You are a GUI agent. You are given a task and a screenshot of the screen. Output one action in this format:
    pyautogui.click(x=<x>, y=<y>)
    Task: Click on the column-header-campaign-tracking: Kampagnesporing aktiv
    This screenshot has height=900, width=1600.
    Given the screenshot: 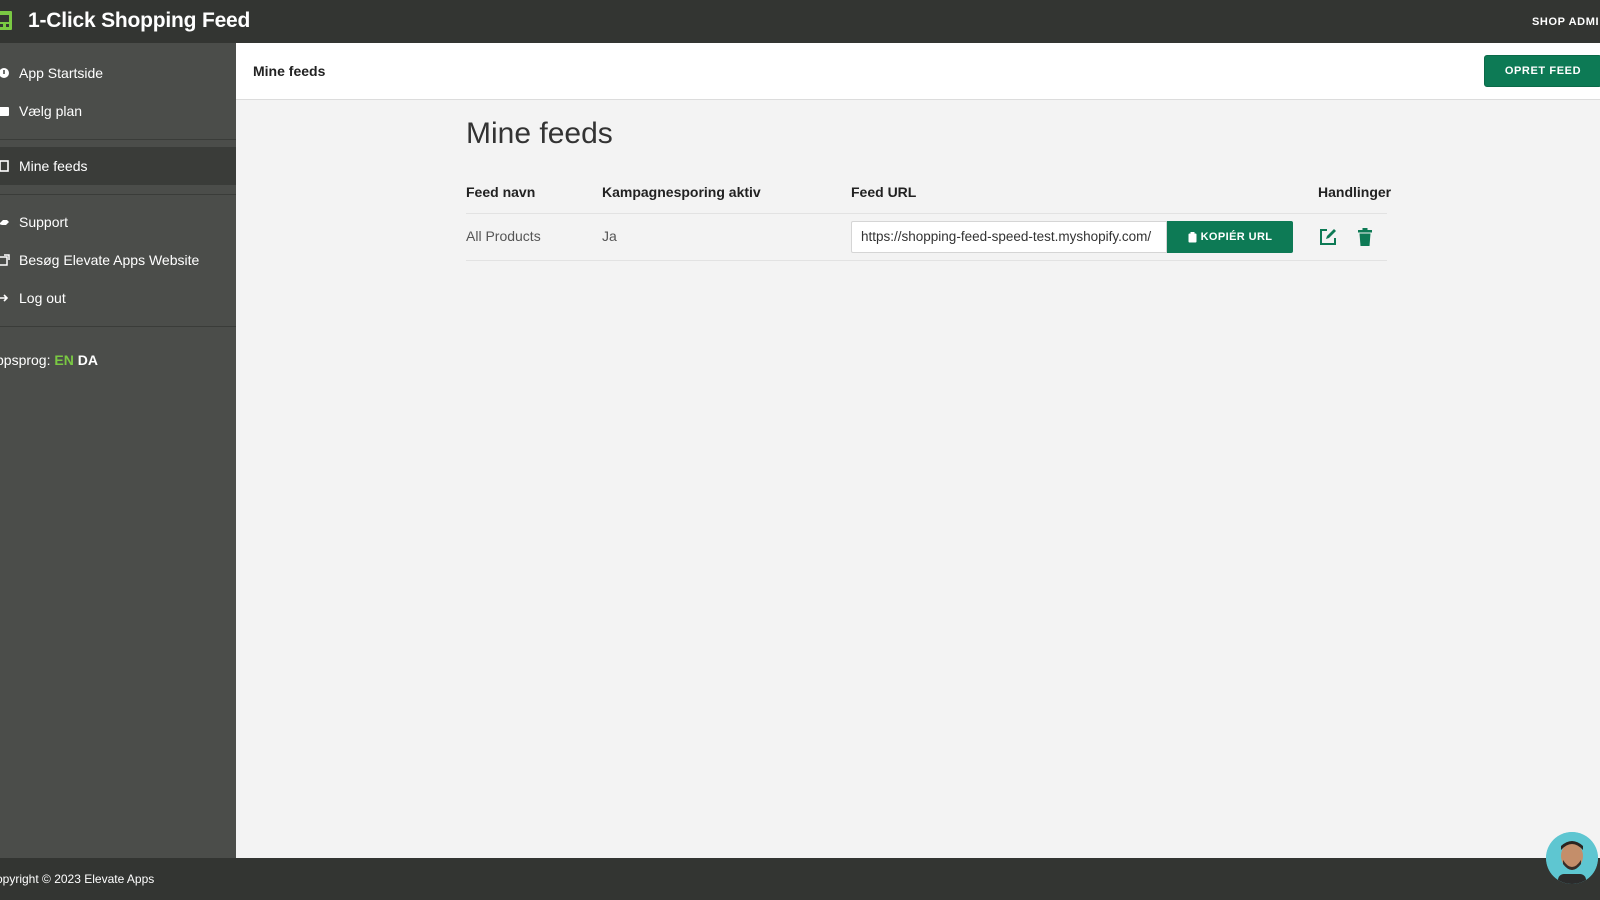 What is the action you would take?
    pyautogui.click(x=681, y=192)
    